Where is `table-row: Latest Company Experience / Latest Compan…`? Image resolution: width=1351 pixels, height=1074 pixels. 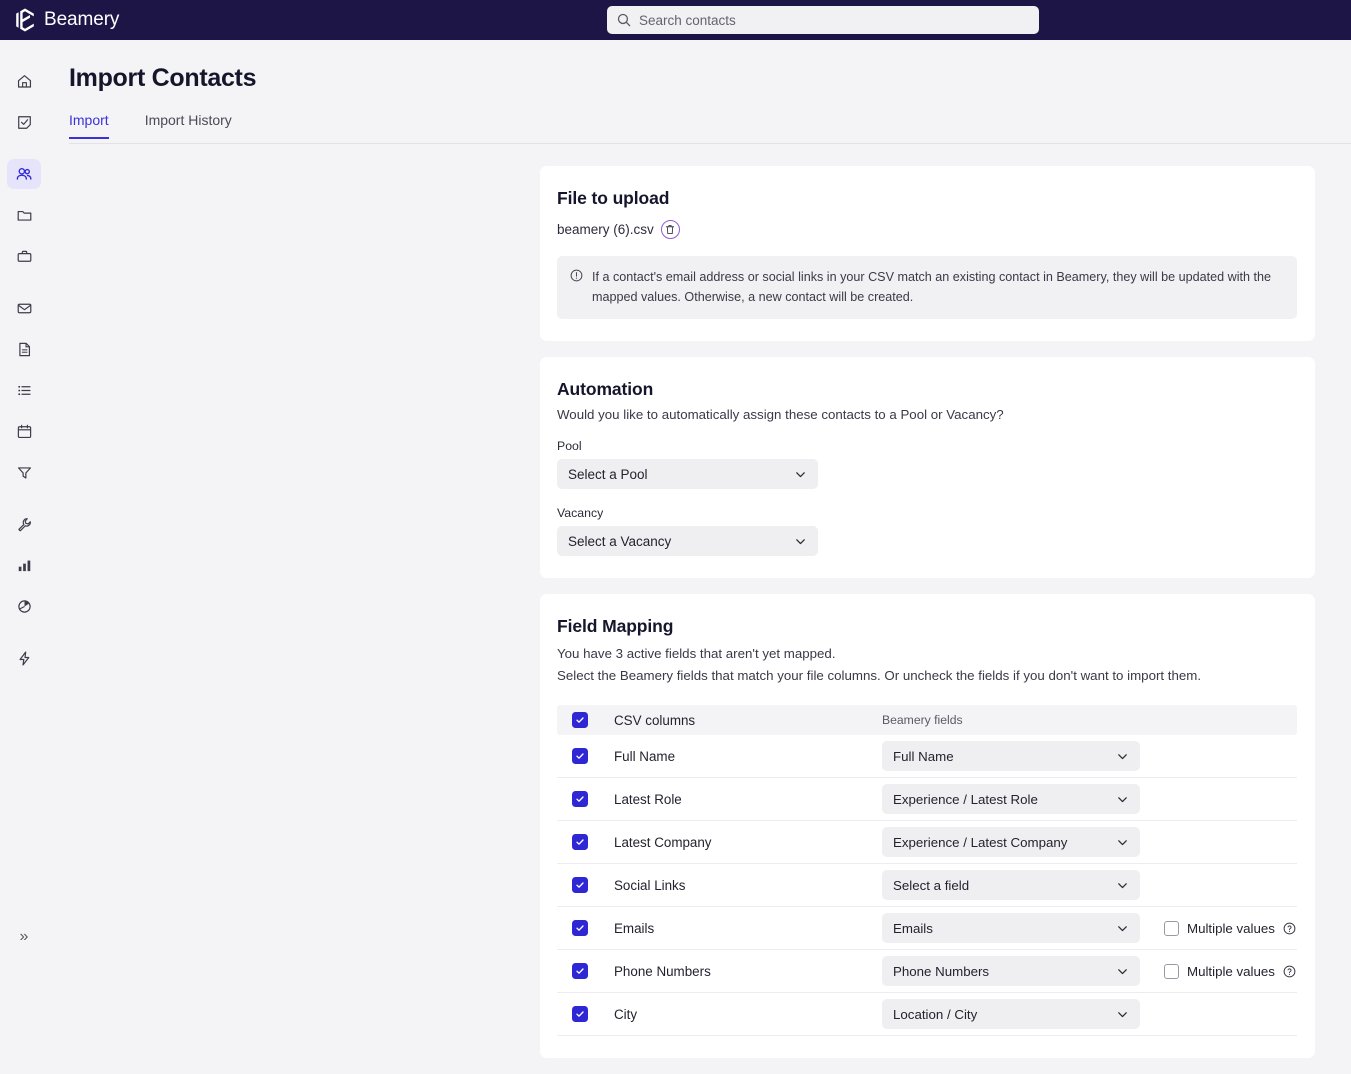
table-row: Latest Company Experience / Latest Compan… is located at coordinates (927, 843).